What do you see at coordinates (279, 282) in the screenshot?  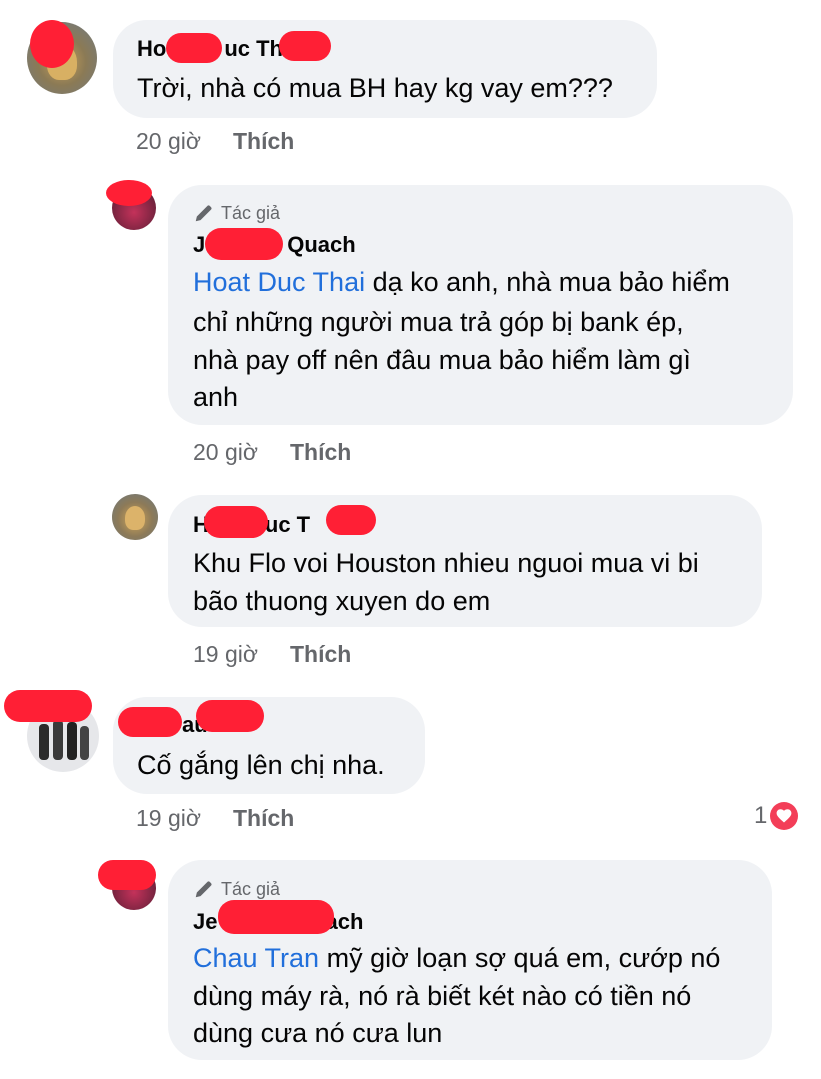 I see `mention-link: Hoat Duc Thai` at bounding box center [279, 282].